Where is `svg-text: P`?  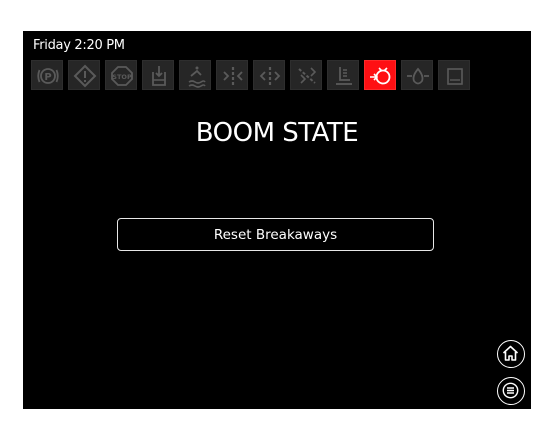 svg-text: P is located at coordinates (47, 77).